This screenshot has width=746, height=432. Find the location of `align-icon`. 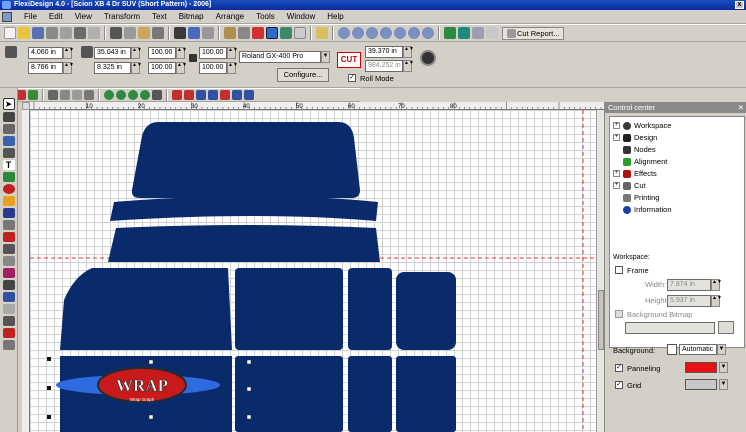

align-icon is located at coordinates (53, 95).